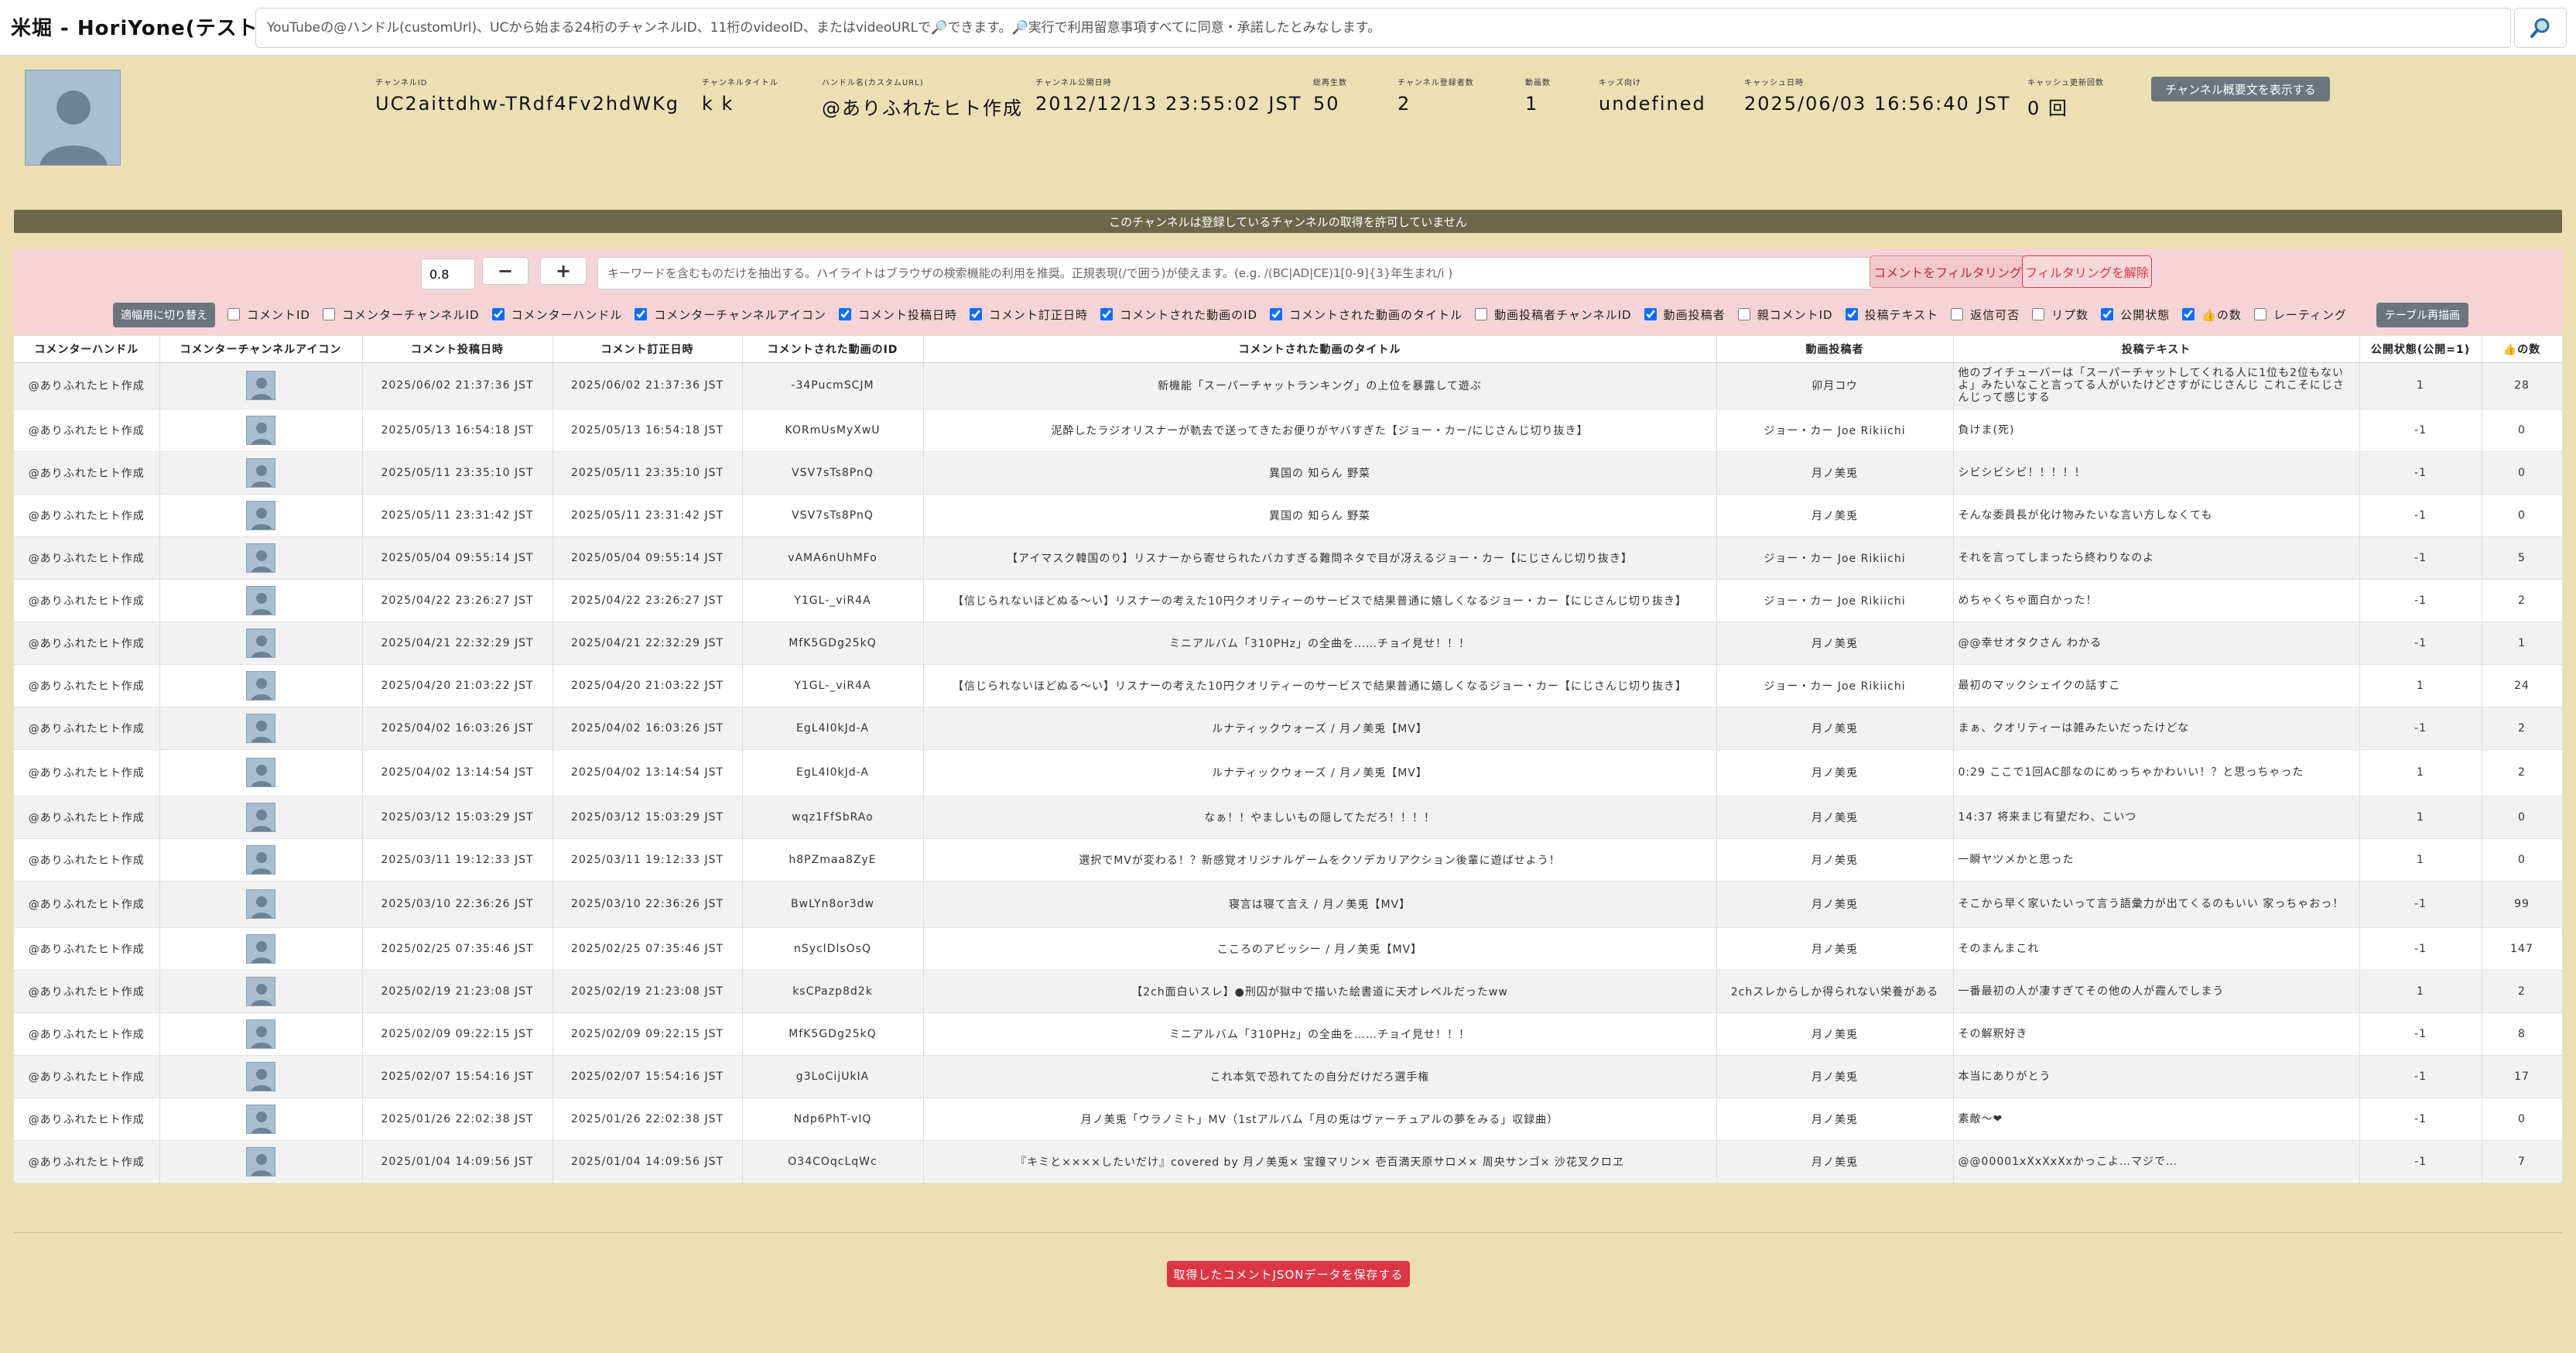  What do you see at coordinates (1178, 315) in the screenshot?
I see `column-toggle: コメントされた動画のID` at bounding box center [1178, 315].